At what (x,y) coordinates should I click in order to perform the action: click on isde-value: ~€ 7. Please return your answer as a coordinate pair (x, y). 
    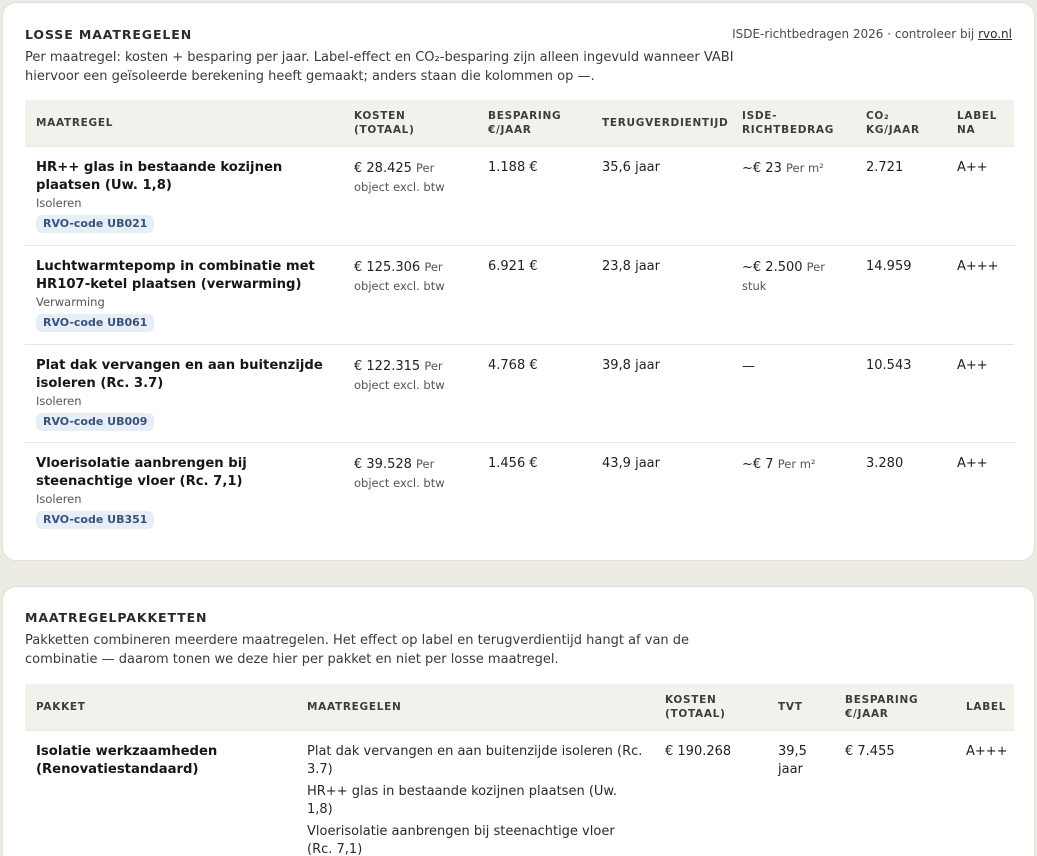
    Looking at the image, I should click on (758, 464).